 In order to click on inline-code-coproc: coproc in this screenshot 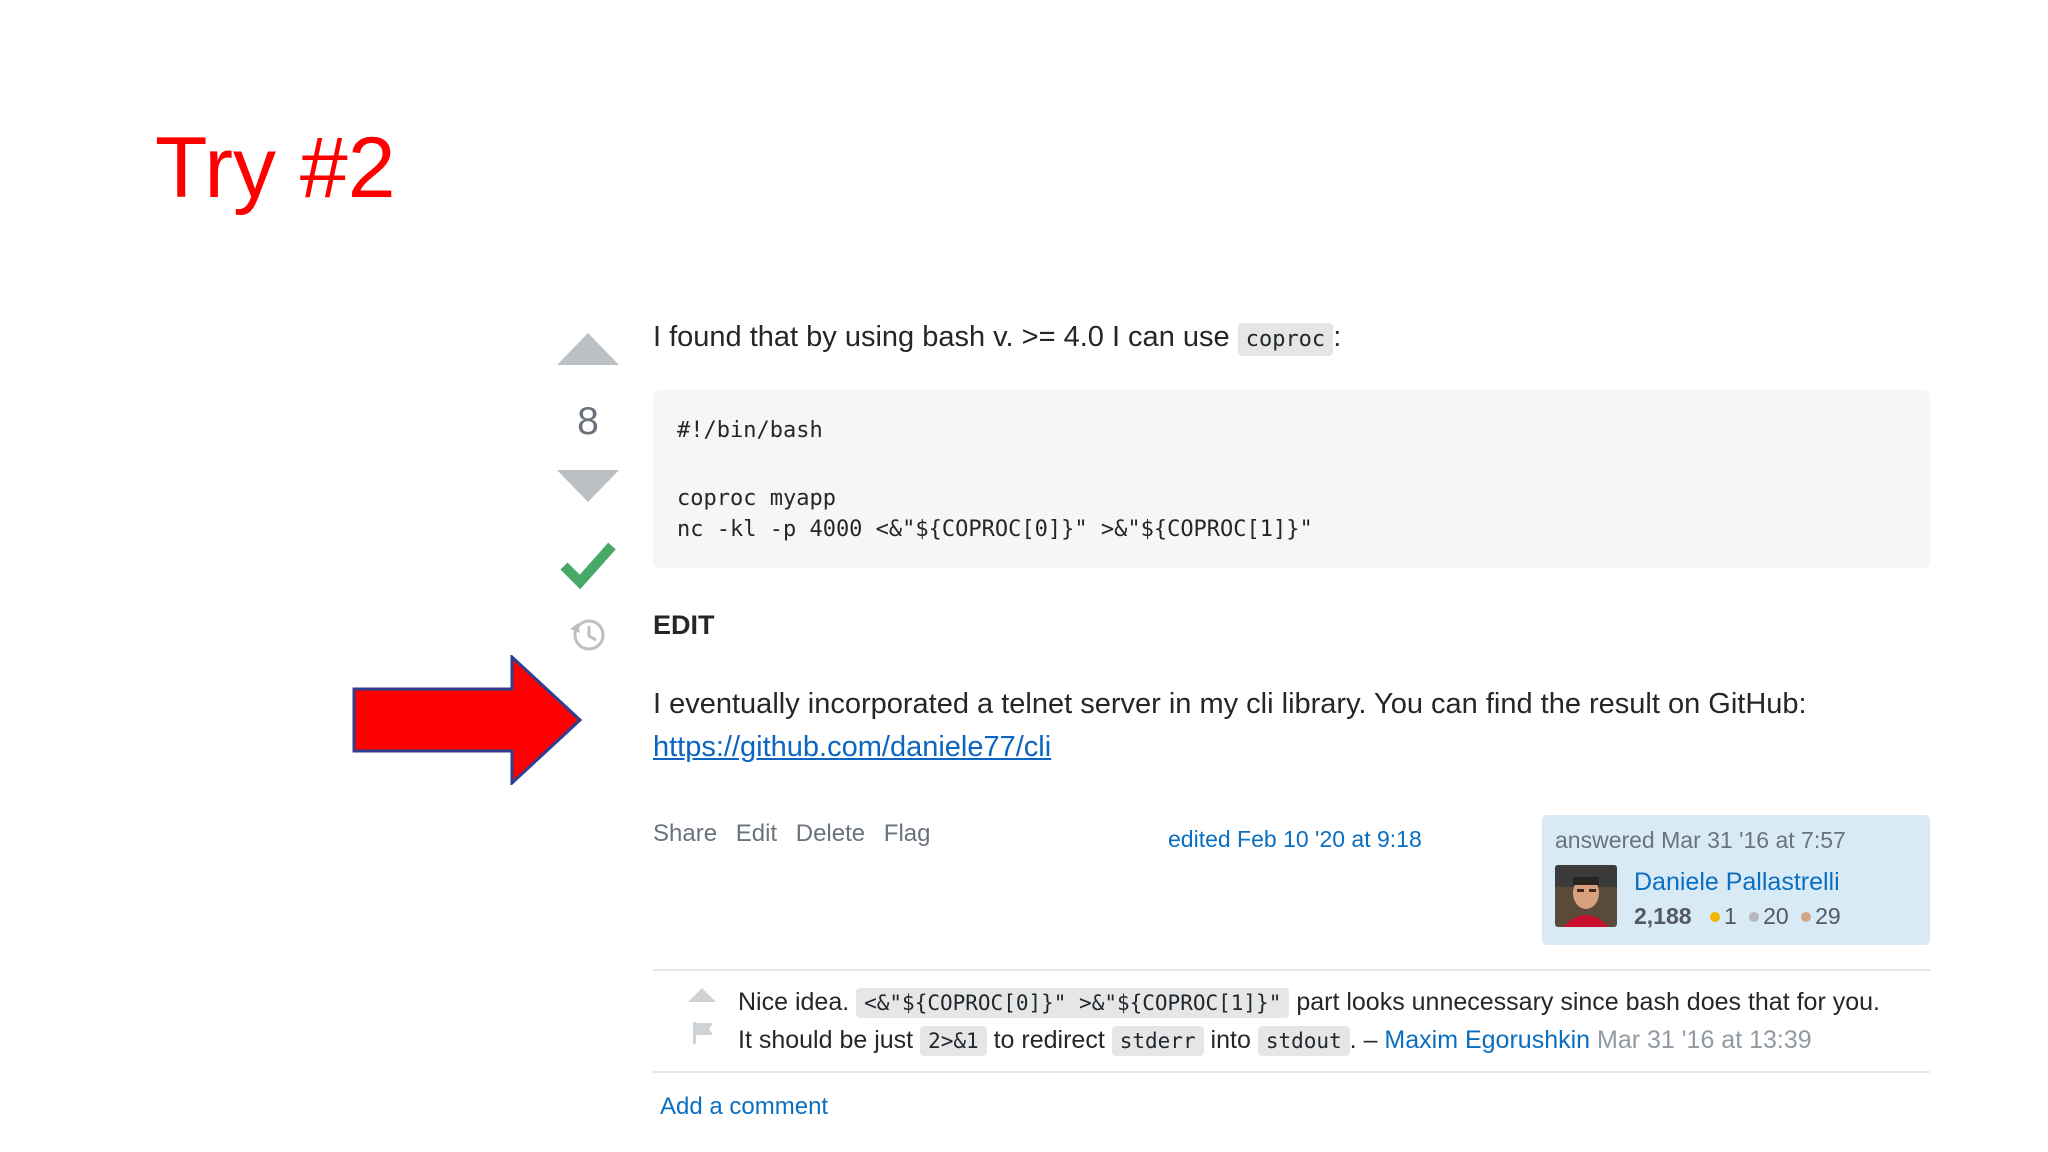, I will do `click(1285, 339)`.